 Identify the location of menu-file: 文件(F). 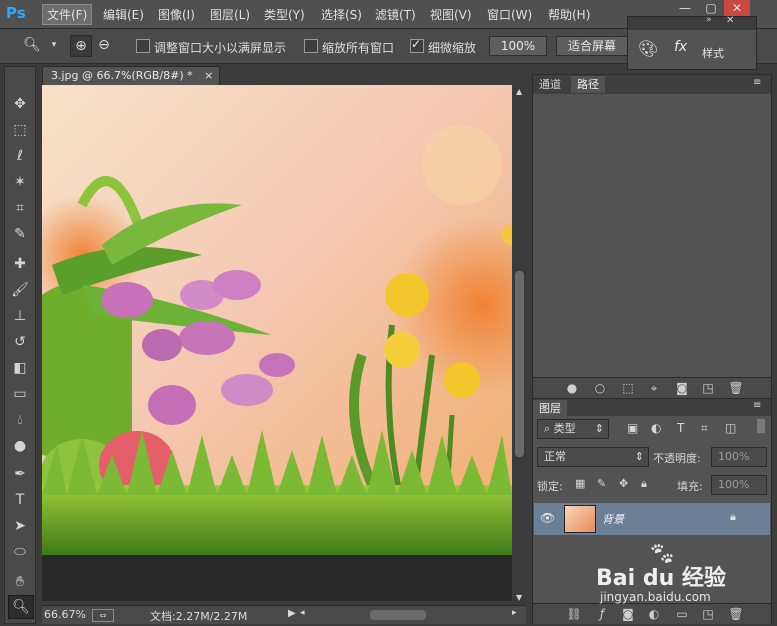
(67, 14).